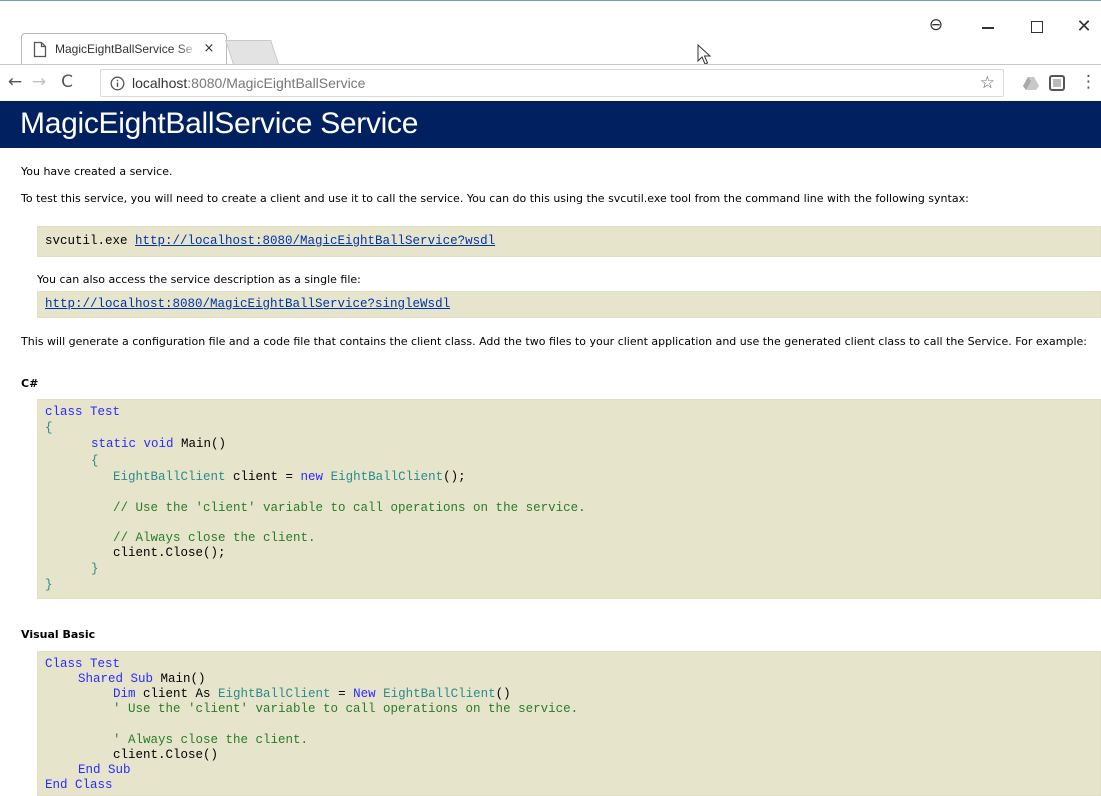 This screenshot has height=796, width=1101. I want to click on cs-ctor-end: ();, so click(454, 477).